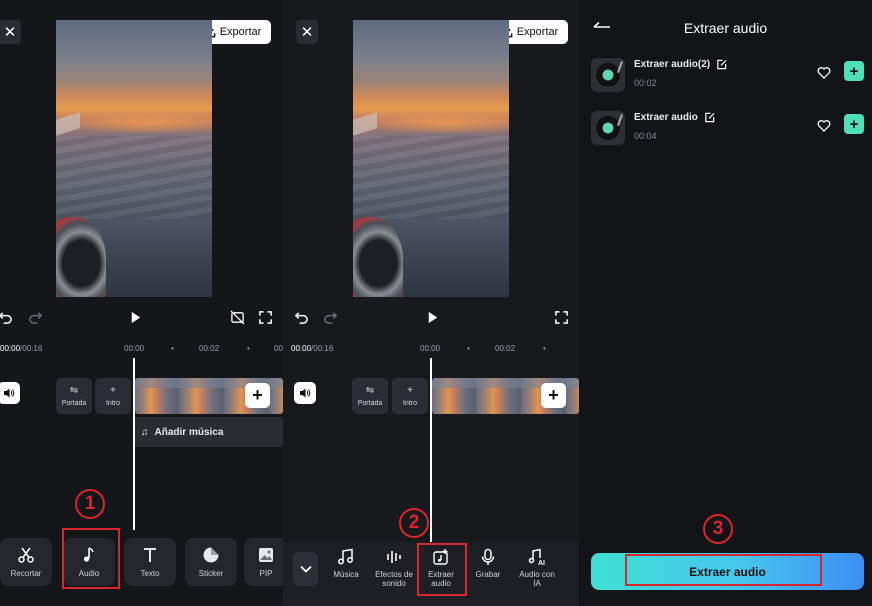  I want to click on svg-text: AI, so click(541, 563).